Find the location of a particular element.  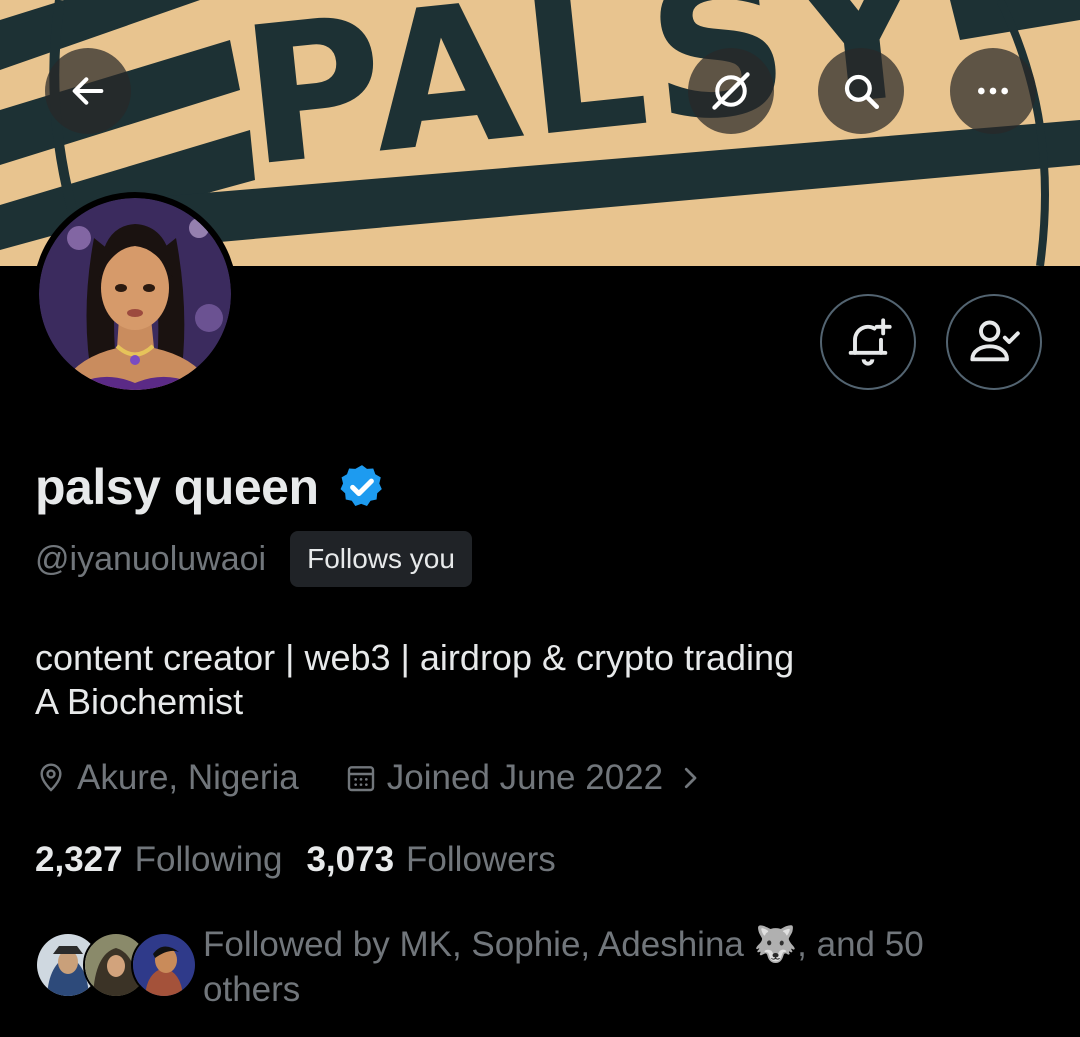

join-date: Joined June 2022 is located at coordinates (525, 778).